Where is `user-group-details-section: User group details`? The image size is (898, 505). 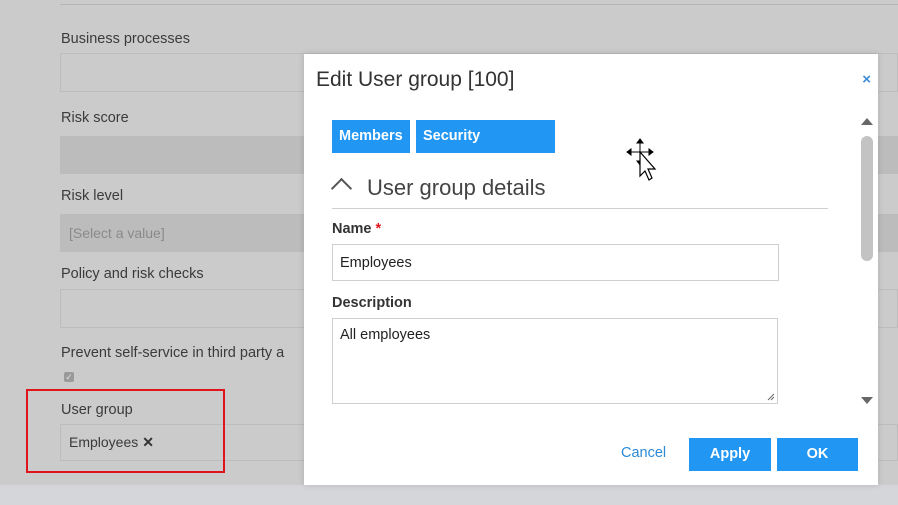 user-group-details-section: User group details is located at coordinates (579, 191).